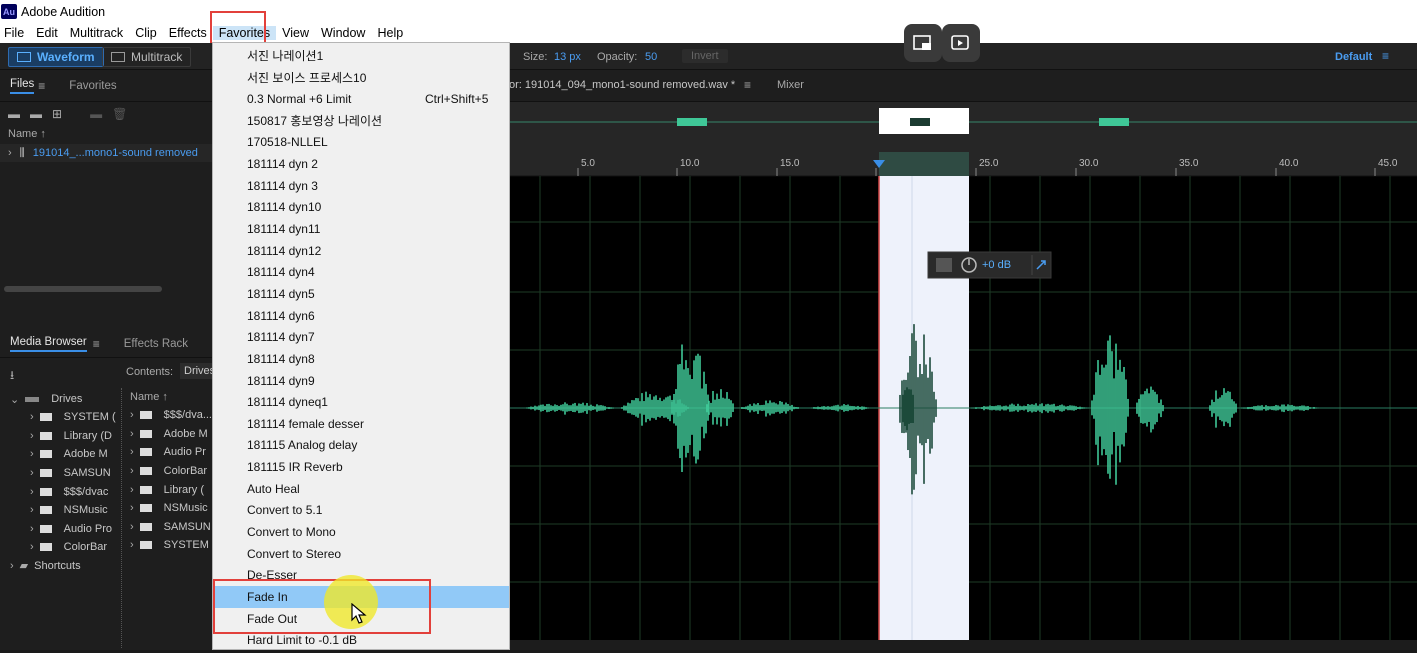  What do you see at coordinates (96, 33) in the screenshot?
I see `menu-multitrack: Multitrack` at bounding box center [96, 33].